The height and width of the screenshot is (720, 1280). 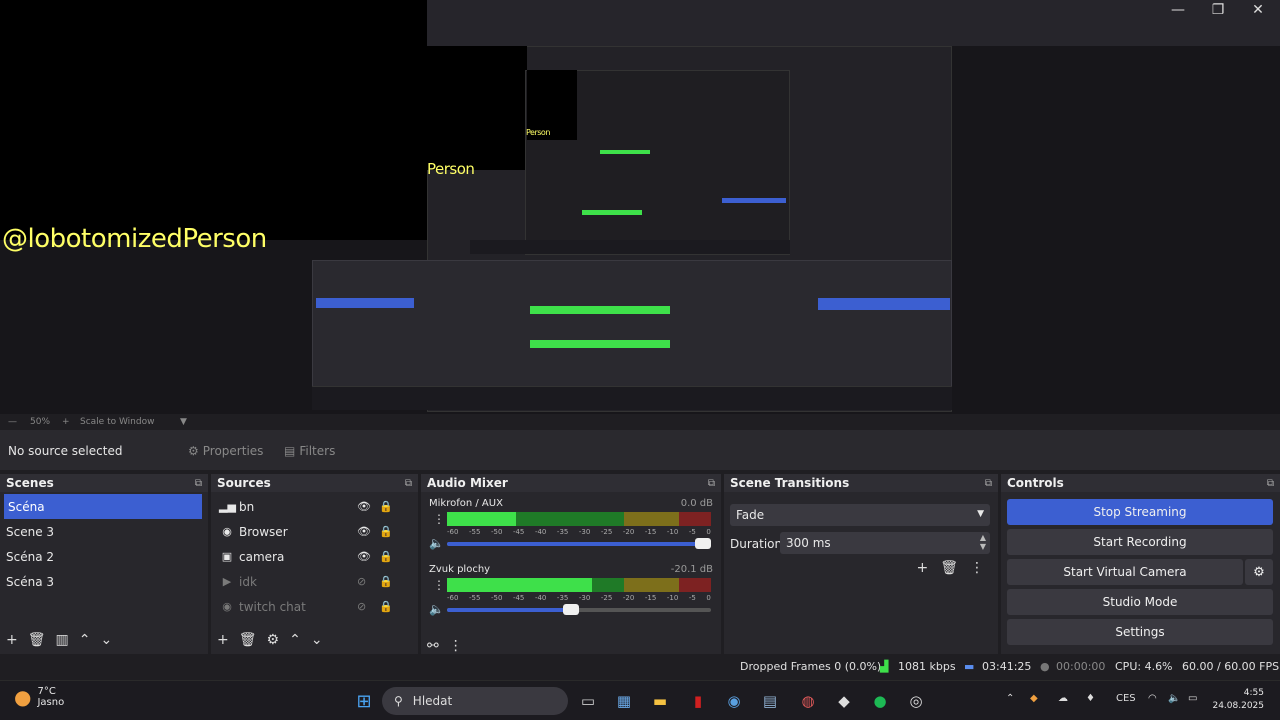 I want to click on minimize-icon: —, so click(x=1178, y=10).